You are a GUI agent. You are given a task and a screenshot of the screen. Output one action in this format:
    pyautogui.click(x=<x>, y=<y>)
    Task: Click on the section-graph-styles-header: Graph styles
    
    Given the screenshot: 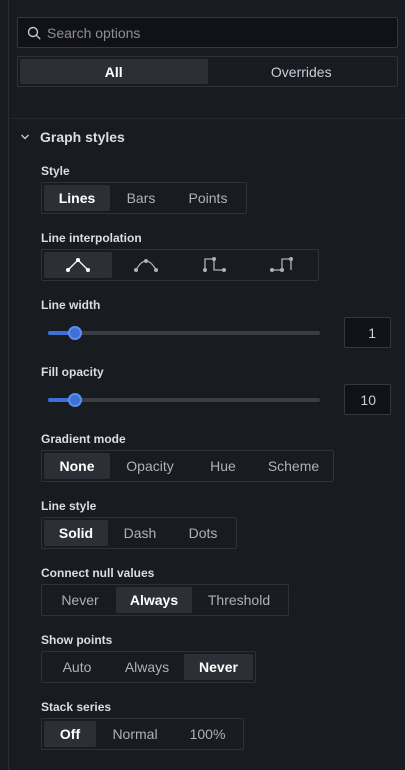 What is the action you would take?
    pyautogui.click(x=72, y=137)
    